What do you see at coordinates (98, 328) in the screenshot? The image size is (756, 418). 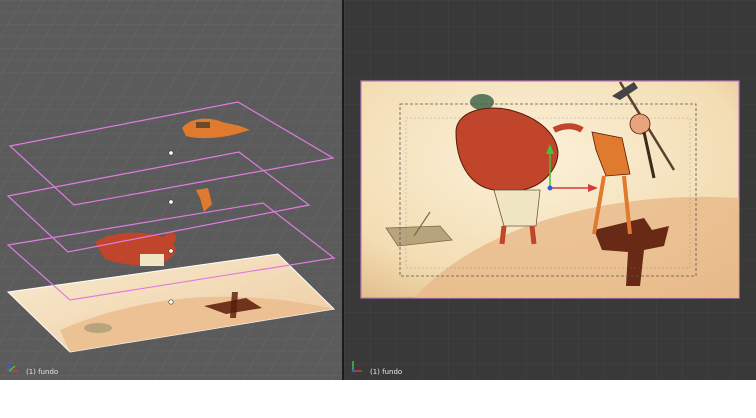 I see `boat-image` at bounding box center [98, 328].